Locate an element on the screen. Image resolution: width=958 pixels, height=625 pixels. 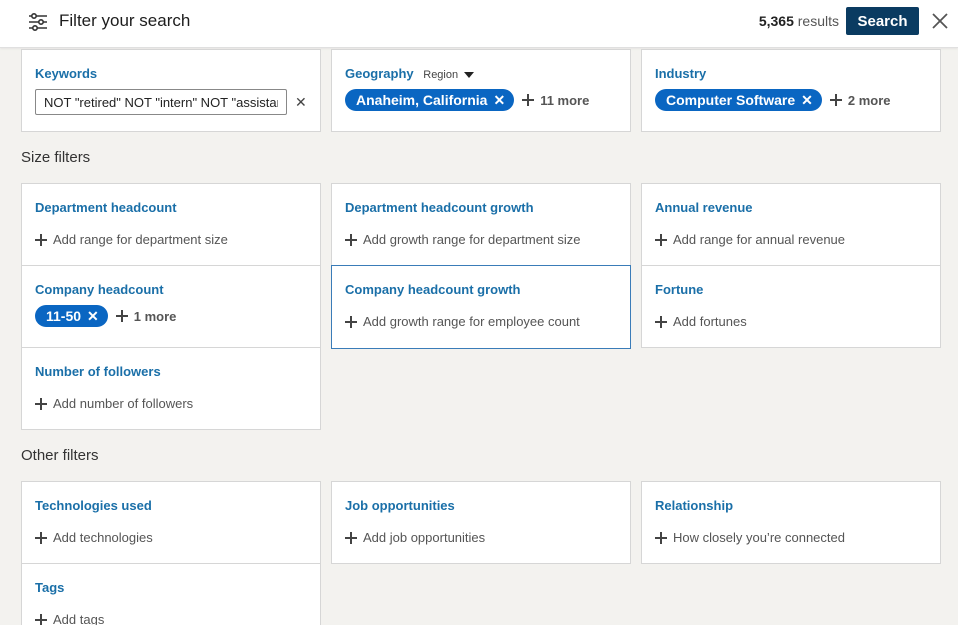
add-number-of-followers: Add number of followers is located at coordinates (114, 403).